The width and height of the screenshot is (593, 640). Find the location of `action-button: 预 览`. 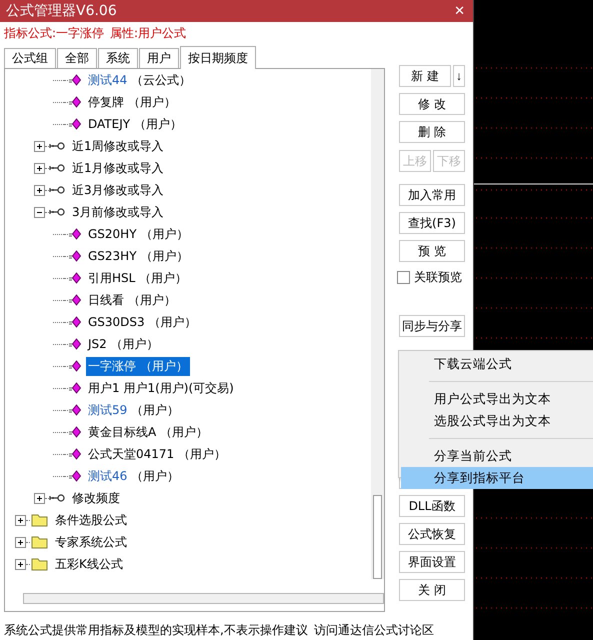

action-button: 预 览 is located at coordinates (432, 251).